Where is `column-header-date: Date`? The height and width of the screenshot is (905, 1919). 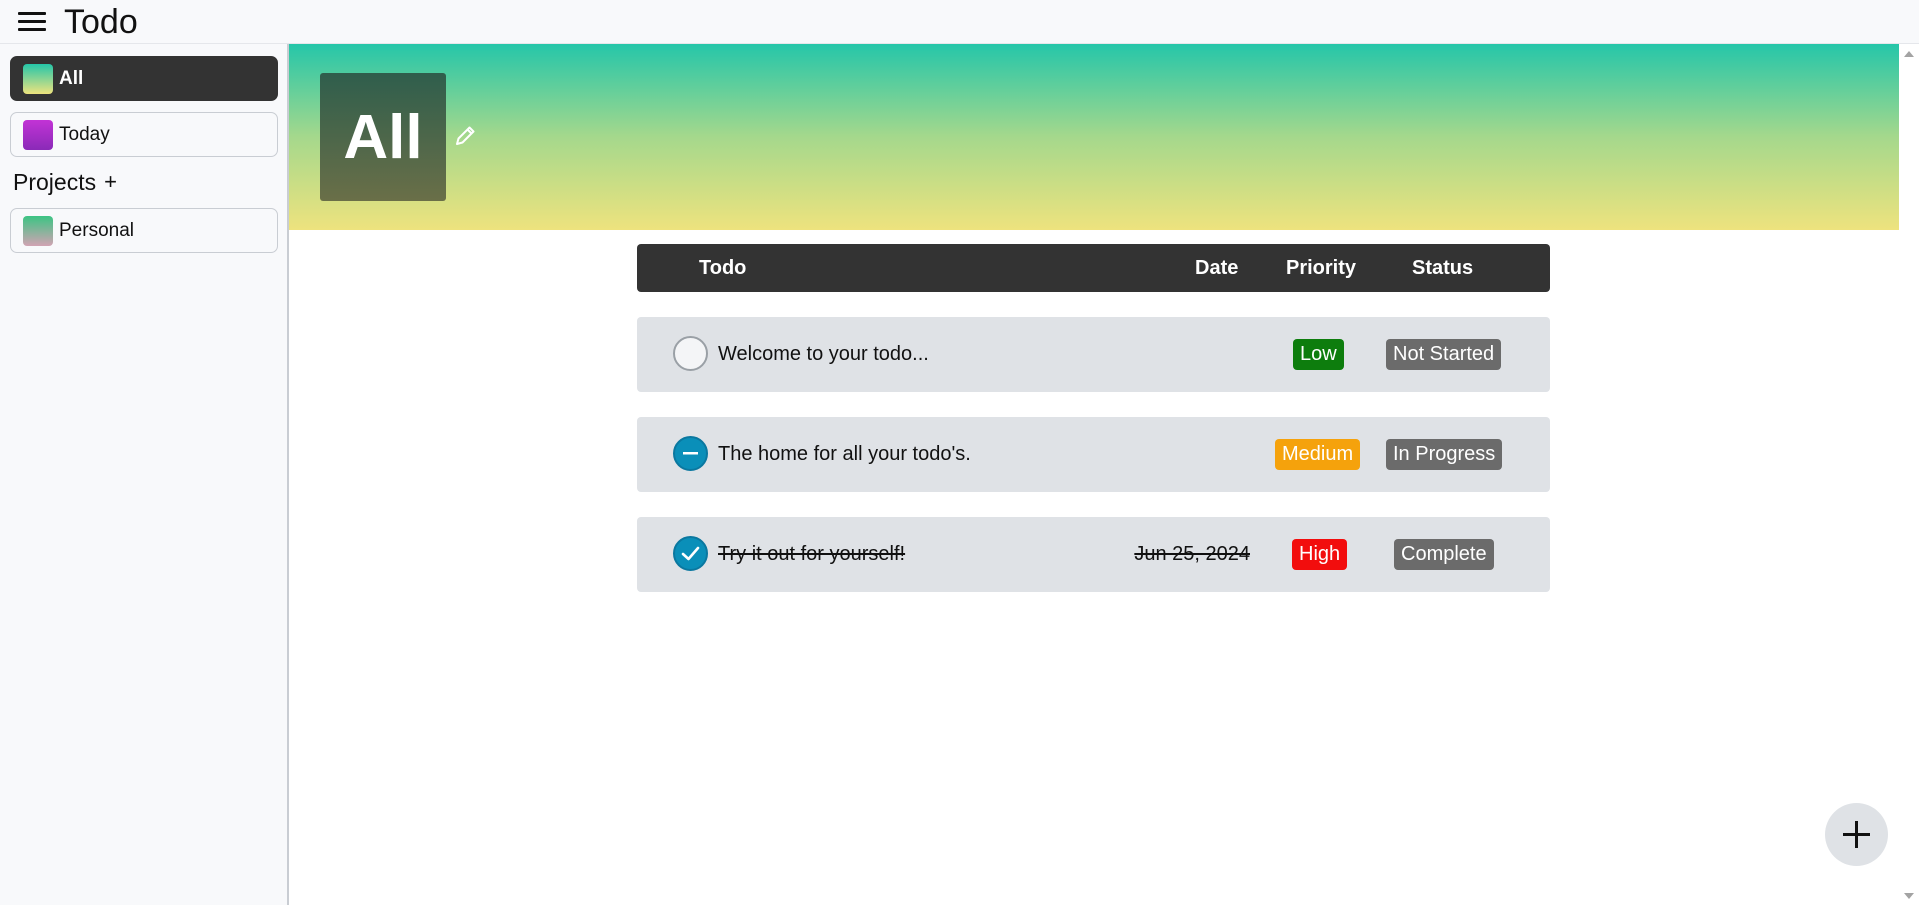
column-header-date: Date is located at coordinates (1217, 268).